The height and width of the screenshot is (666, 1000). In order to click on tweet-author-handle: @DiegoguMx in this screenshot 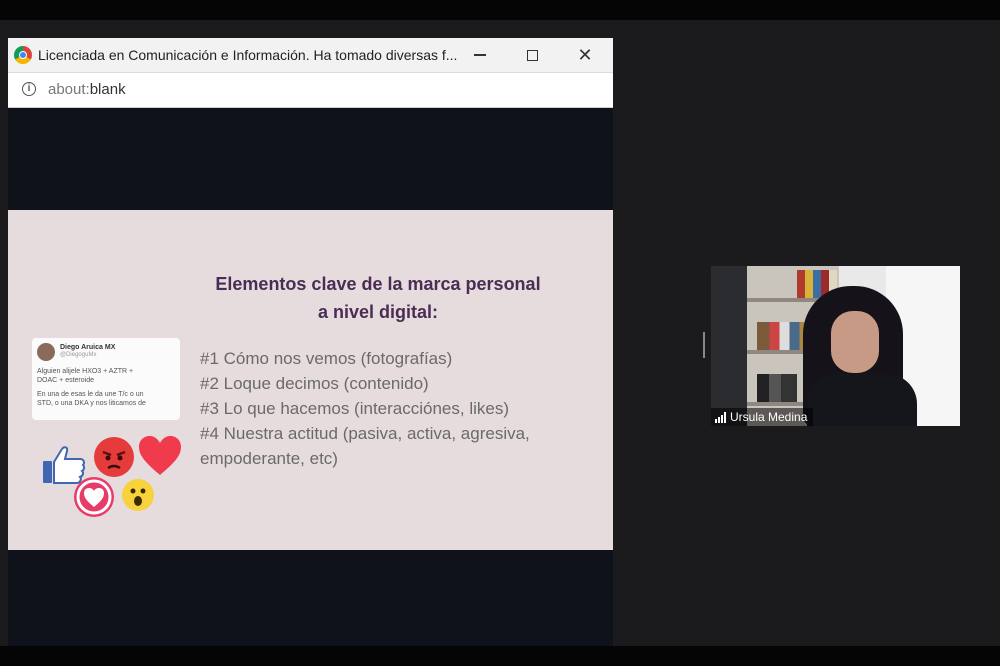, I will do `click(78, 355)`.